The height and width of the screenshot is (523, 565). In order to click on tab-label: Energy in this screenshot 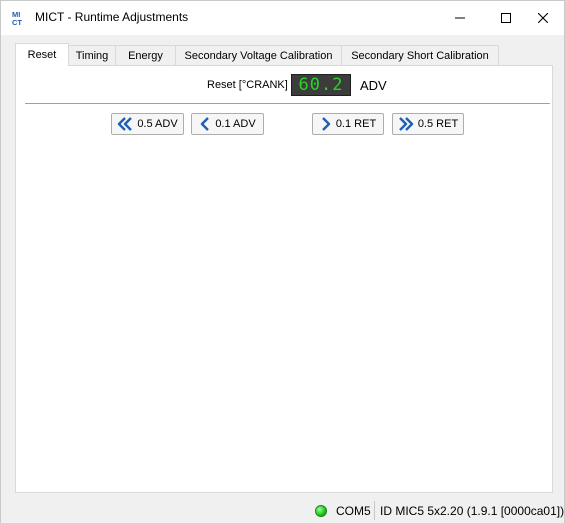, I will do `click(145, 55)`.